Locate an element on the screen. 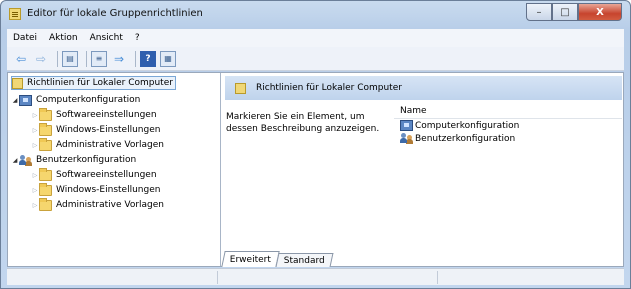 This screenshot has height=289, width=631. window-controls: – □ X is located at coordinates (574, 12).